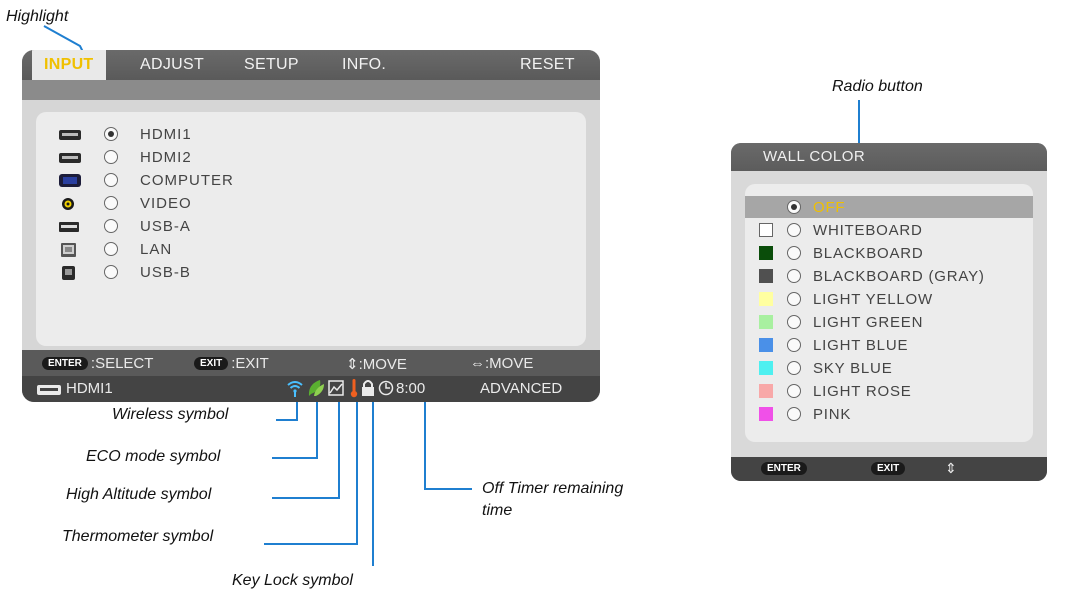  I want to click on input-item-video: VIDEO, so click(125, 203).